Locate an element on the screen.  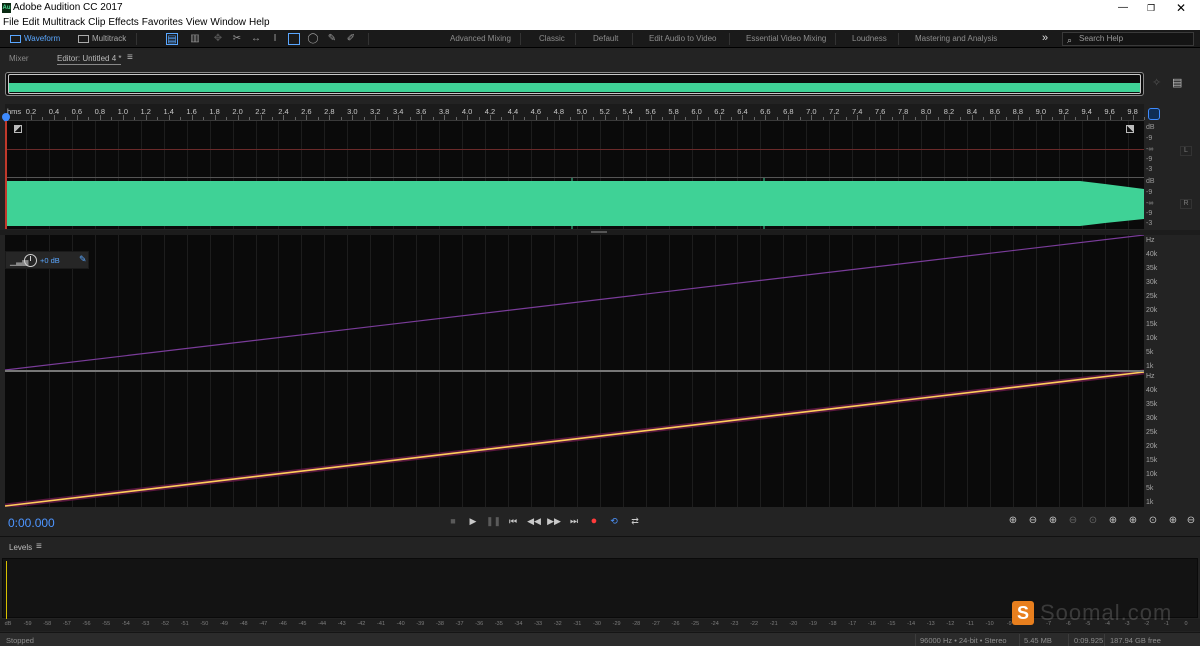
menu-view: View is located at coordinates (195, 22).